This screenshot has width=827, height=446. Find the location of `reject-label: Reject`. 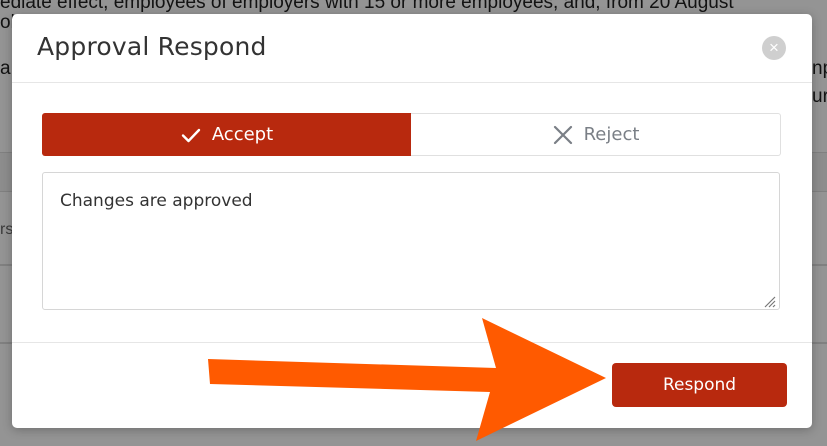

reject-label: Reject is located at coordinates (611, 134).